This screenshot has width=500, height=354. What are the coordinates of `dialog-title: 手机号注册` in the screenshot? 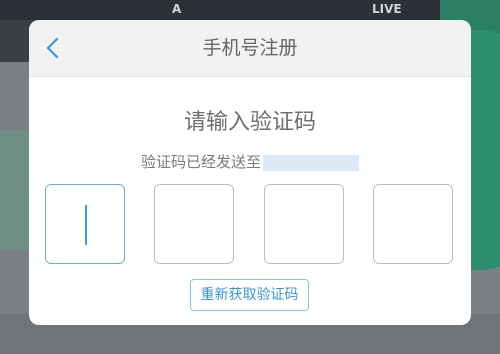 It's located at (250, 48).